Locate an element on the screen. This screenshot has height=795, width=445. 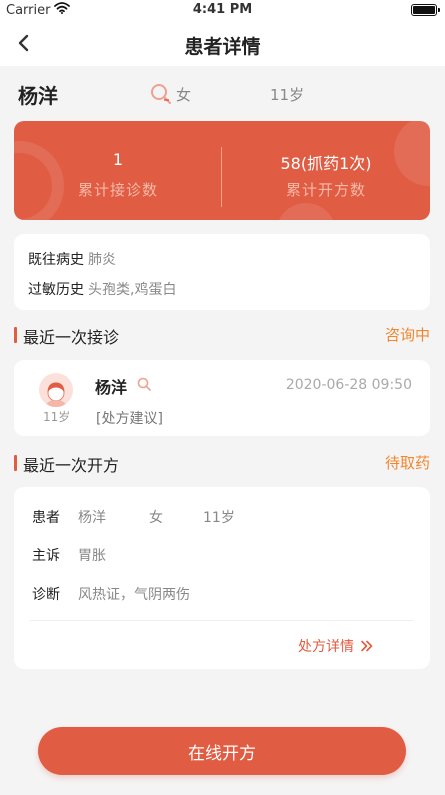
diagnosis-value: 风热证，气阴两伤 is located at coordinates (134, 595).